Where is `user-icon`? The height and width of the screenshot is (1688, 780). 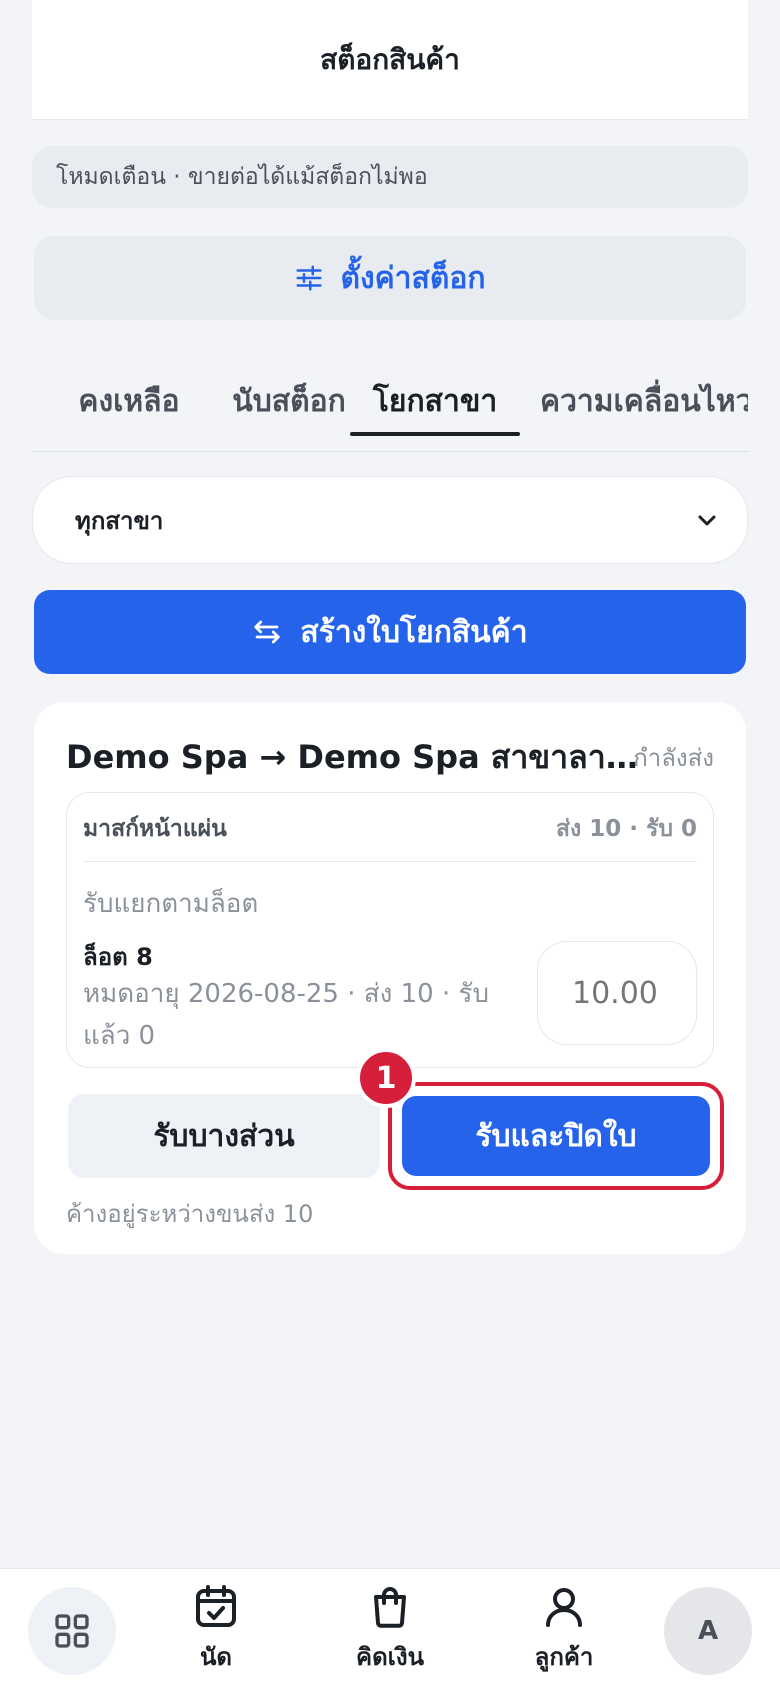 user-icon is located at coordinates (564, 1607).